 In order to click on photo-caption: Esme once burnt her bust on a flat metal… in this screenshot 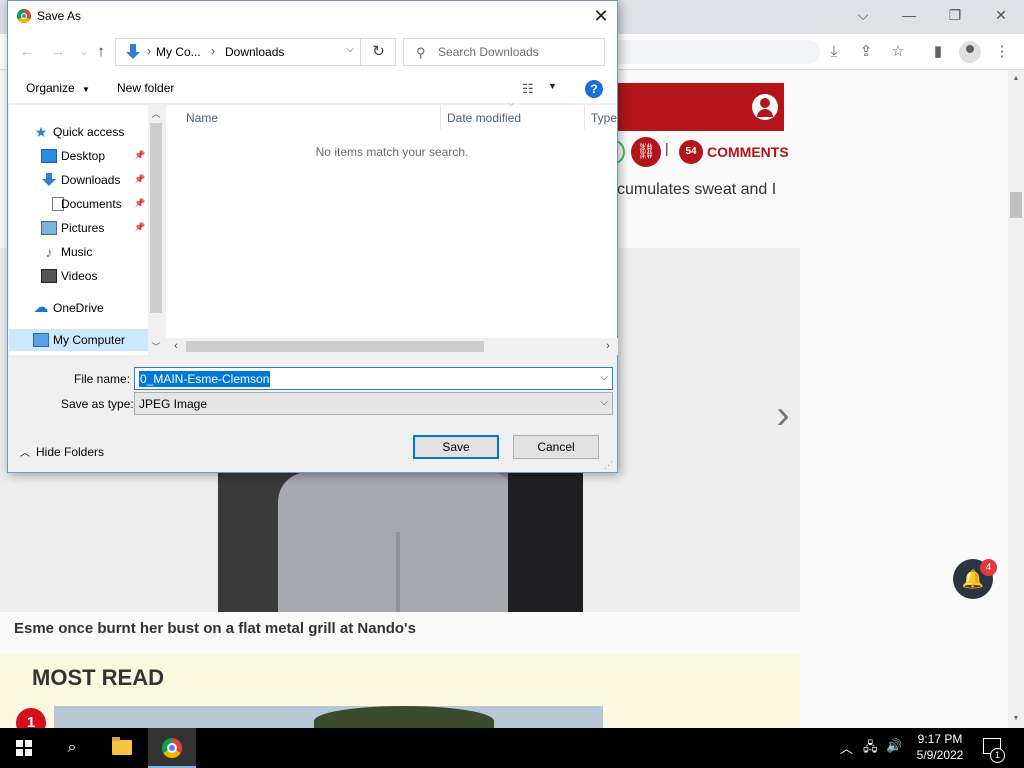, I will do `click(215, 628)`.